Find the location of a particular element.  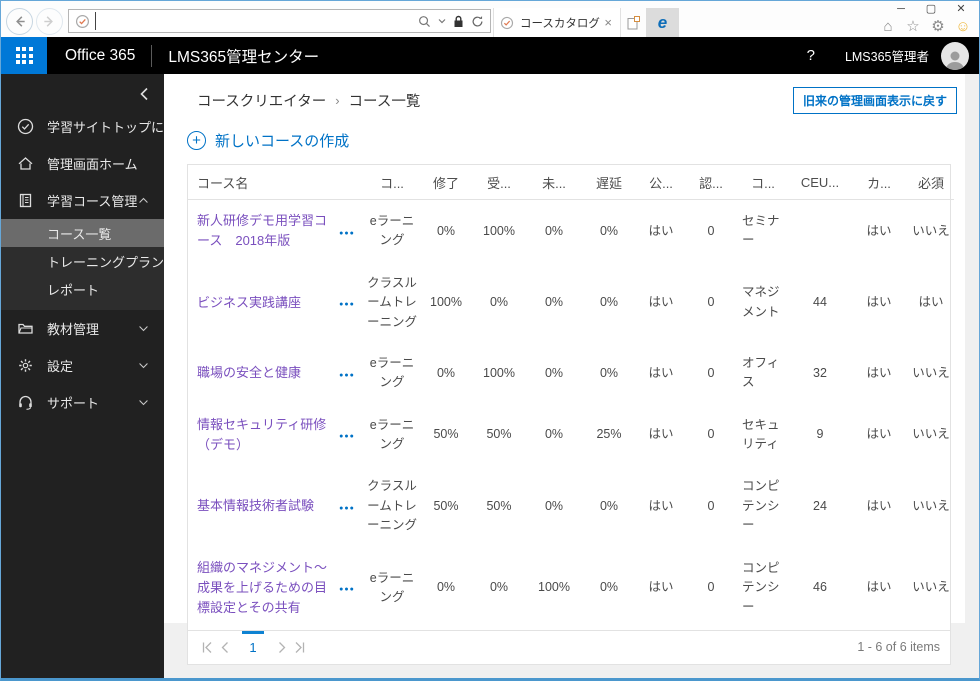

open-in-edge-button: e is located at coordinates (662, 22).